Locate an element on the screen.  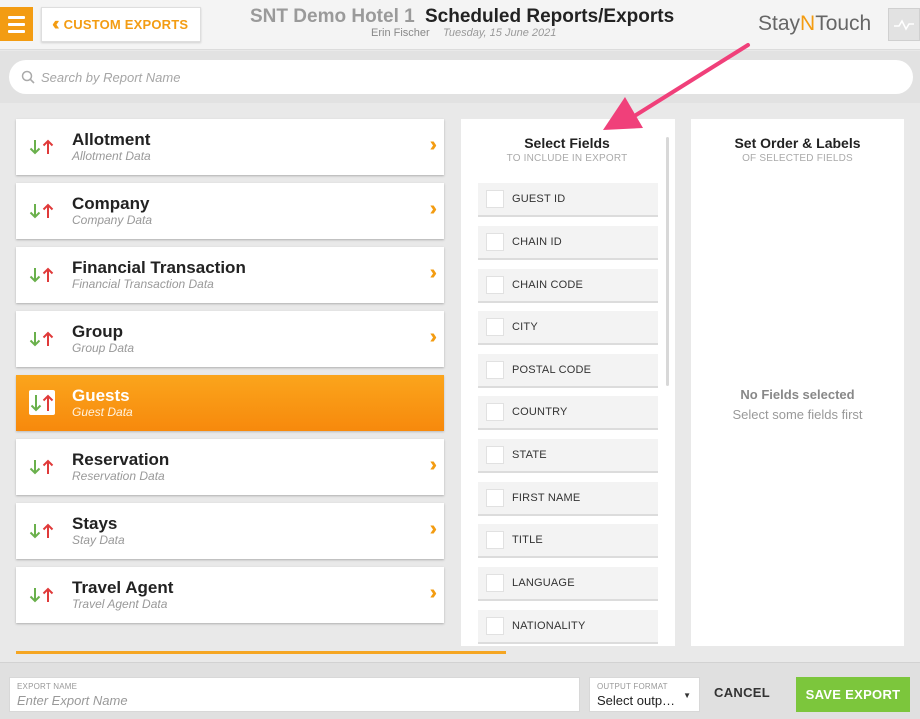
report-description: Stay Data is located at coordinates (98, 540).